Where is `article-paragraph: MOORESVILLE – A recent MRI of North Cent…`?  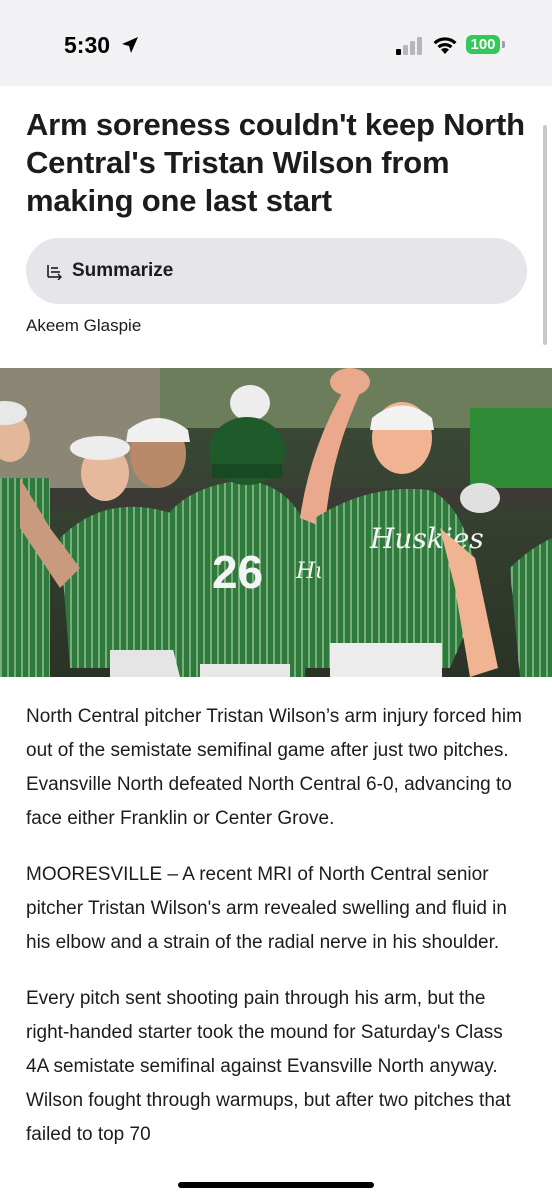
article-paragraph: MOORESVILLE – A recent MRI of North Cent… is located at coordinates (266, 908).